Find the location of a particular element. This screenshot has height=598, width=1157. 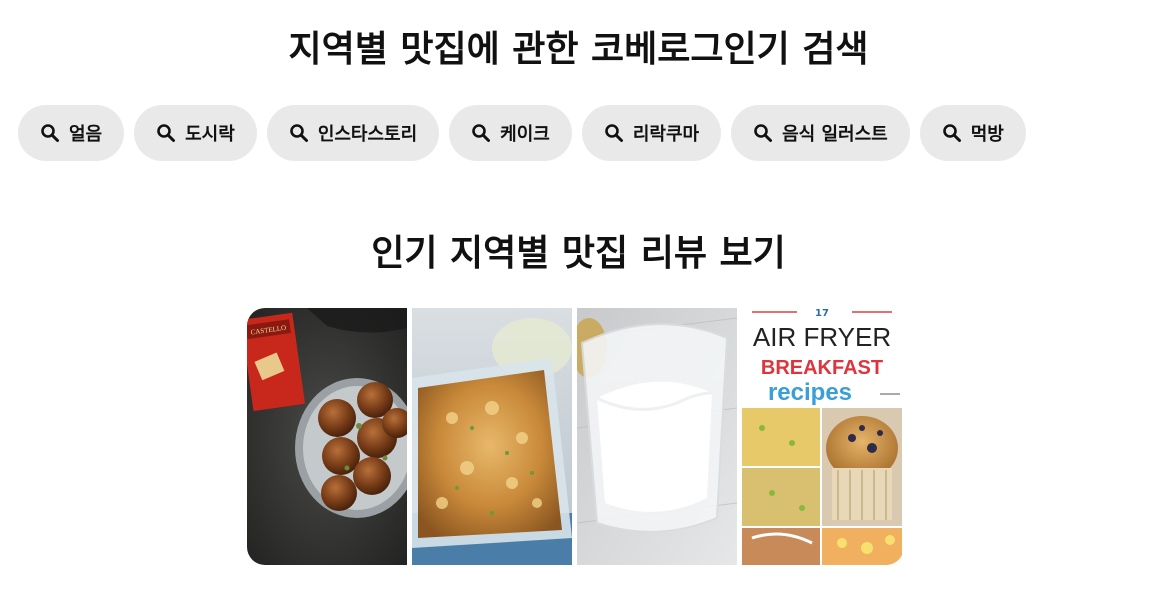

search-chip-cake: 케이크 is located at coordinates (510, 133).